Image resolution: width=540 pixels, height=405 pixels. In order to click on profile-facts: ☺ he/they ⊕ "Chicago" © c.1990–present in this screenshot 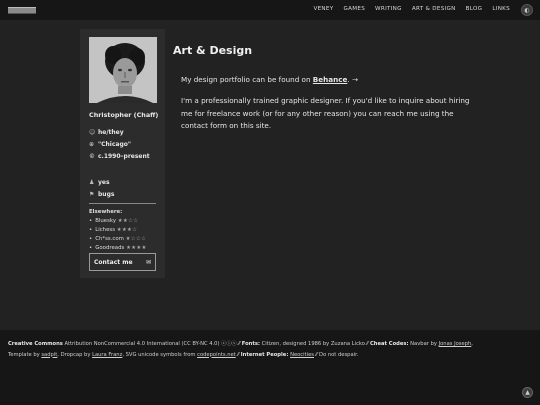, I will do `click(119, 144)`.